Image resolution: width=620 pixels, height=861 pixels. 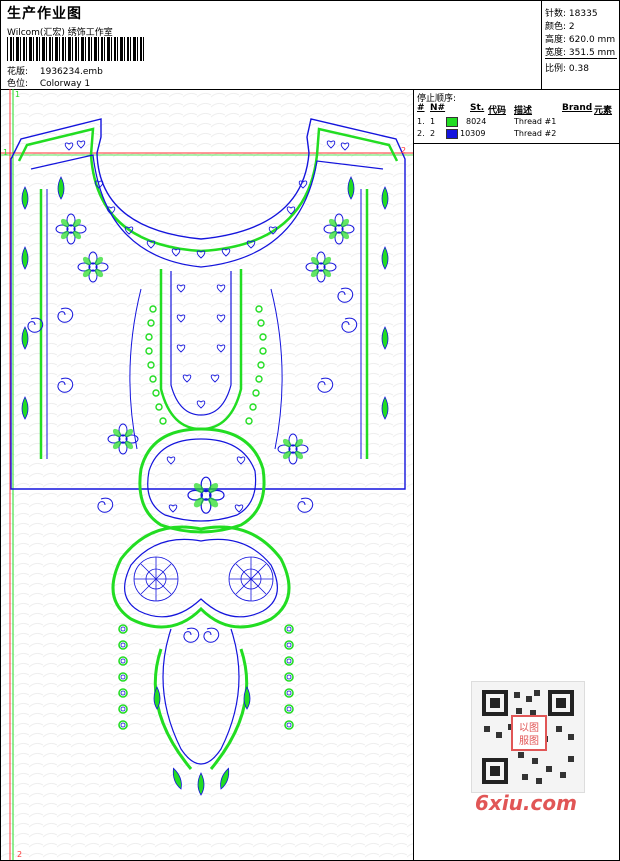 I want to click on seal-text: 以图, so click(x=529, y=728).